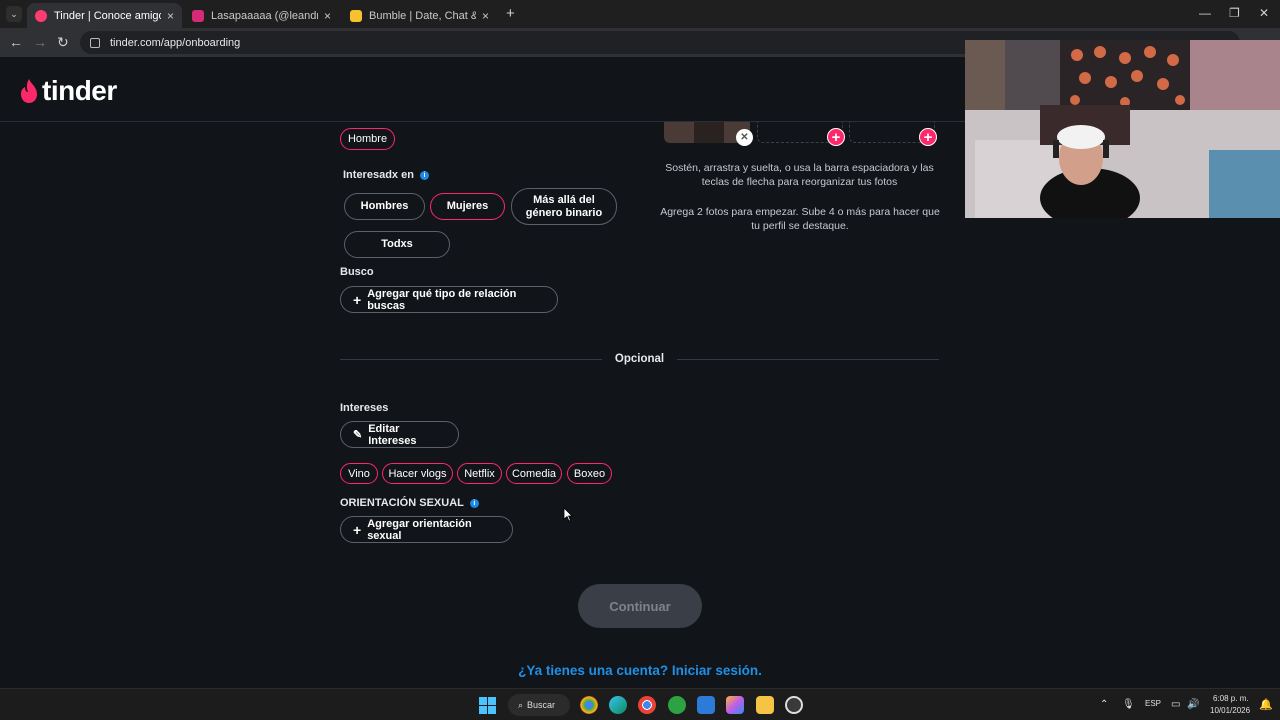 The width and height of the screenshot is (1280, 720). Describe the element at coordinates (79, 90) in the screenshot. I see `tinder-wordmark: tinder` at that location.